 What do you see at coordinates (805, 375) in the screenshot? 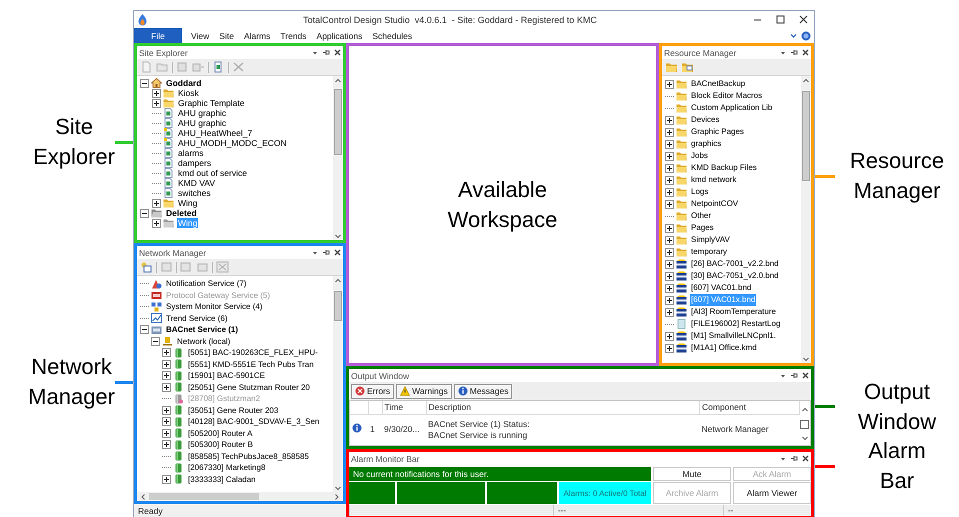
I see `close-icon` at bounding box center [805, 375].